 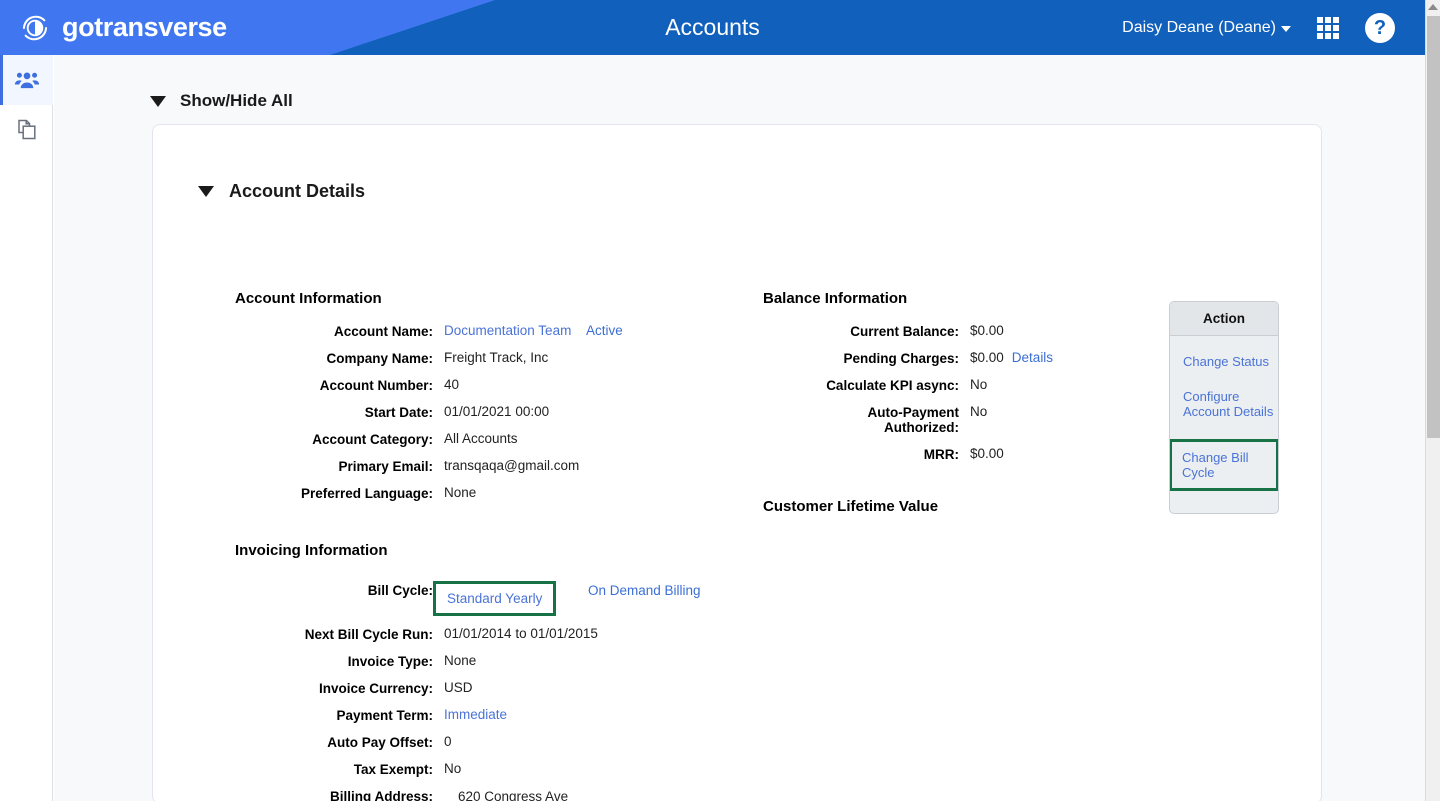 I want to click on scrollbar-thumb, so click(x=1433, y=227).